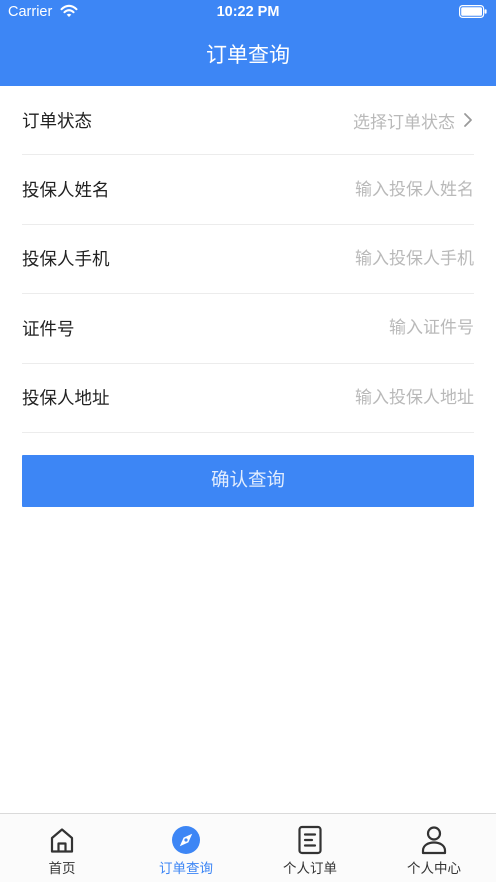 The image size is (496, 882). I want to click on compass-icon, so click(186, 840).